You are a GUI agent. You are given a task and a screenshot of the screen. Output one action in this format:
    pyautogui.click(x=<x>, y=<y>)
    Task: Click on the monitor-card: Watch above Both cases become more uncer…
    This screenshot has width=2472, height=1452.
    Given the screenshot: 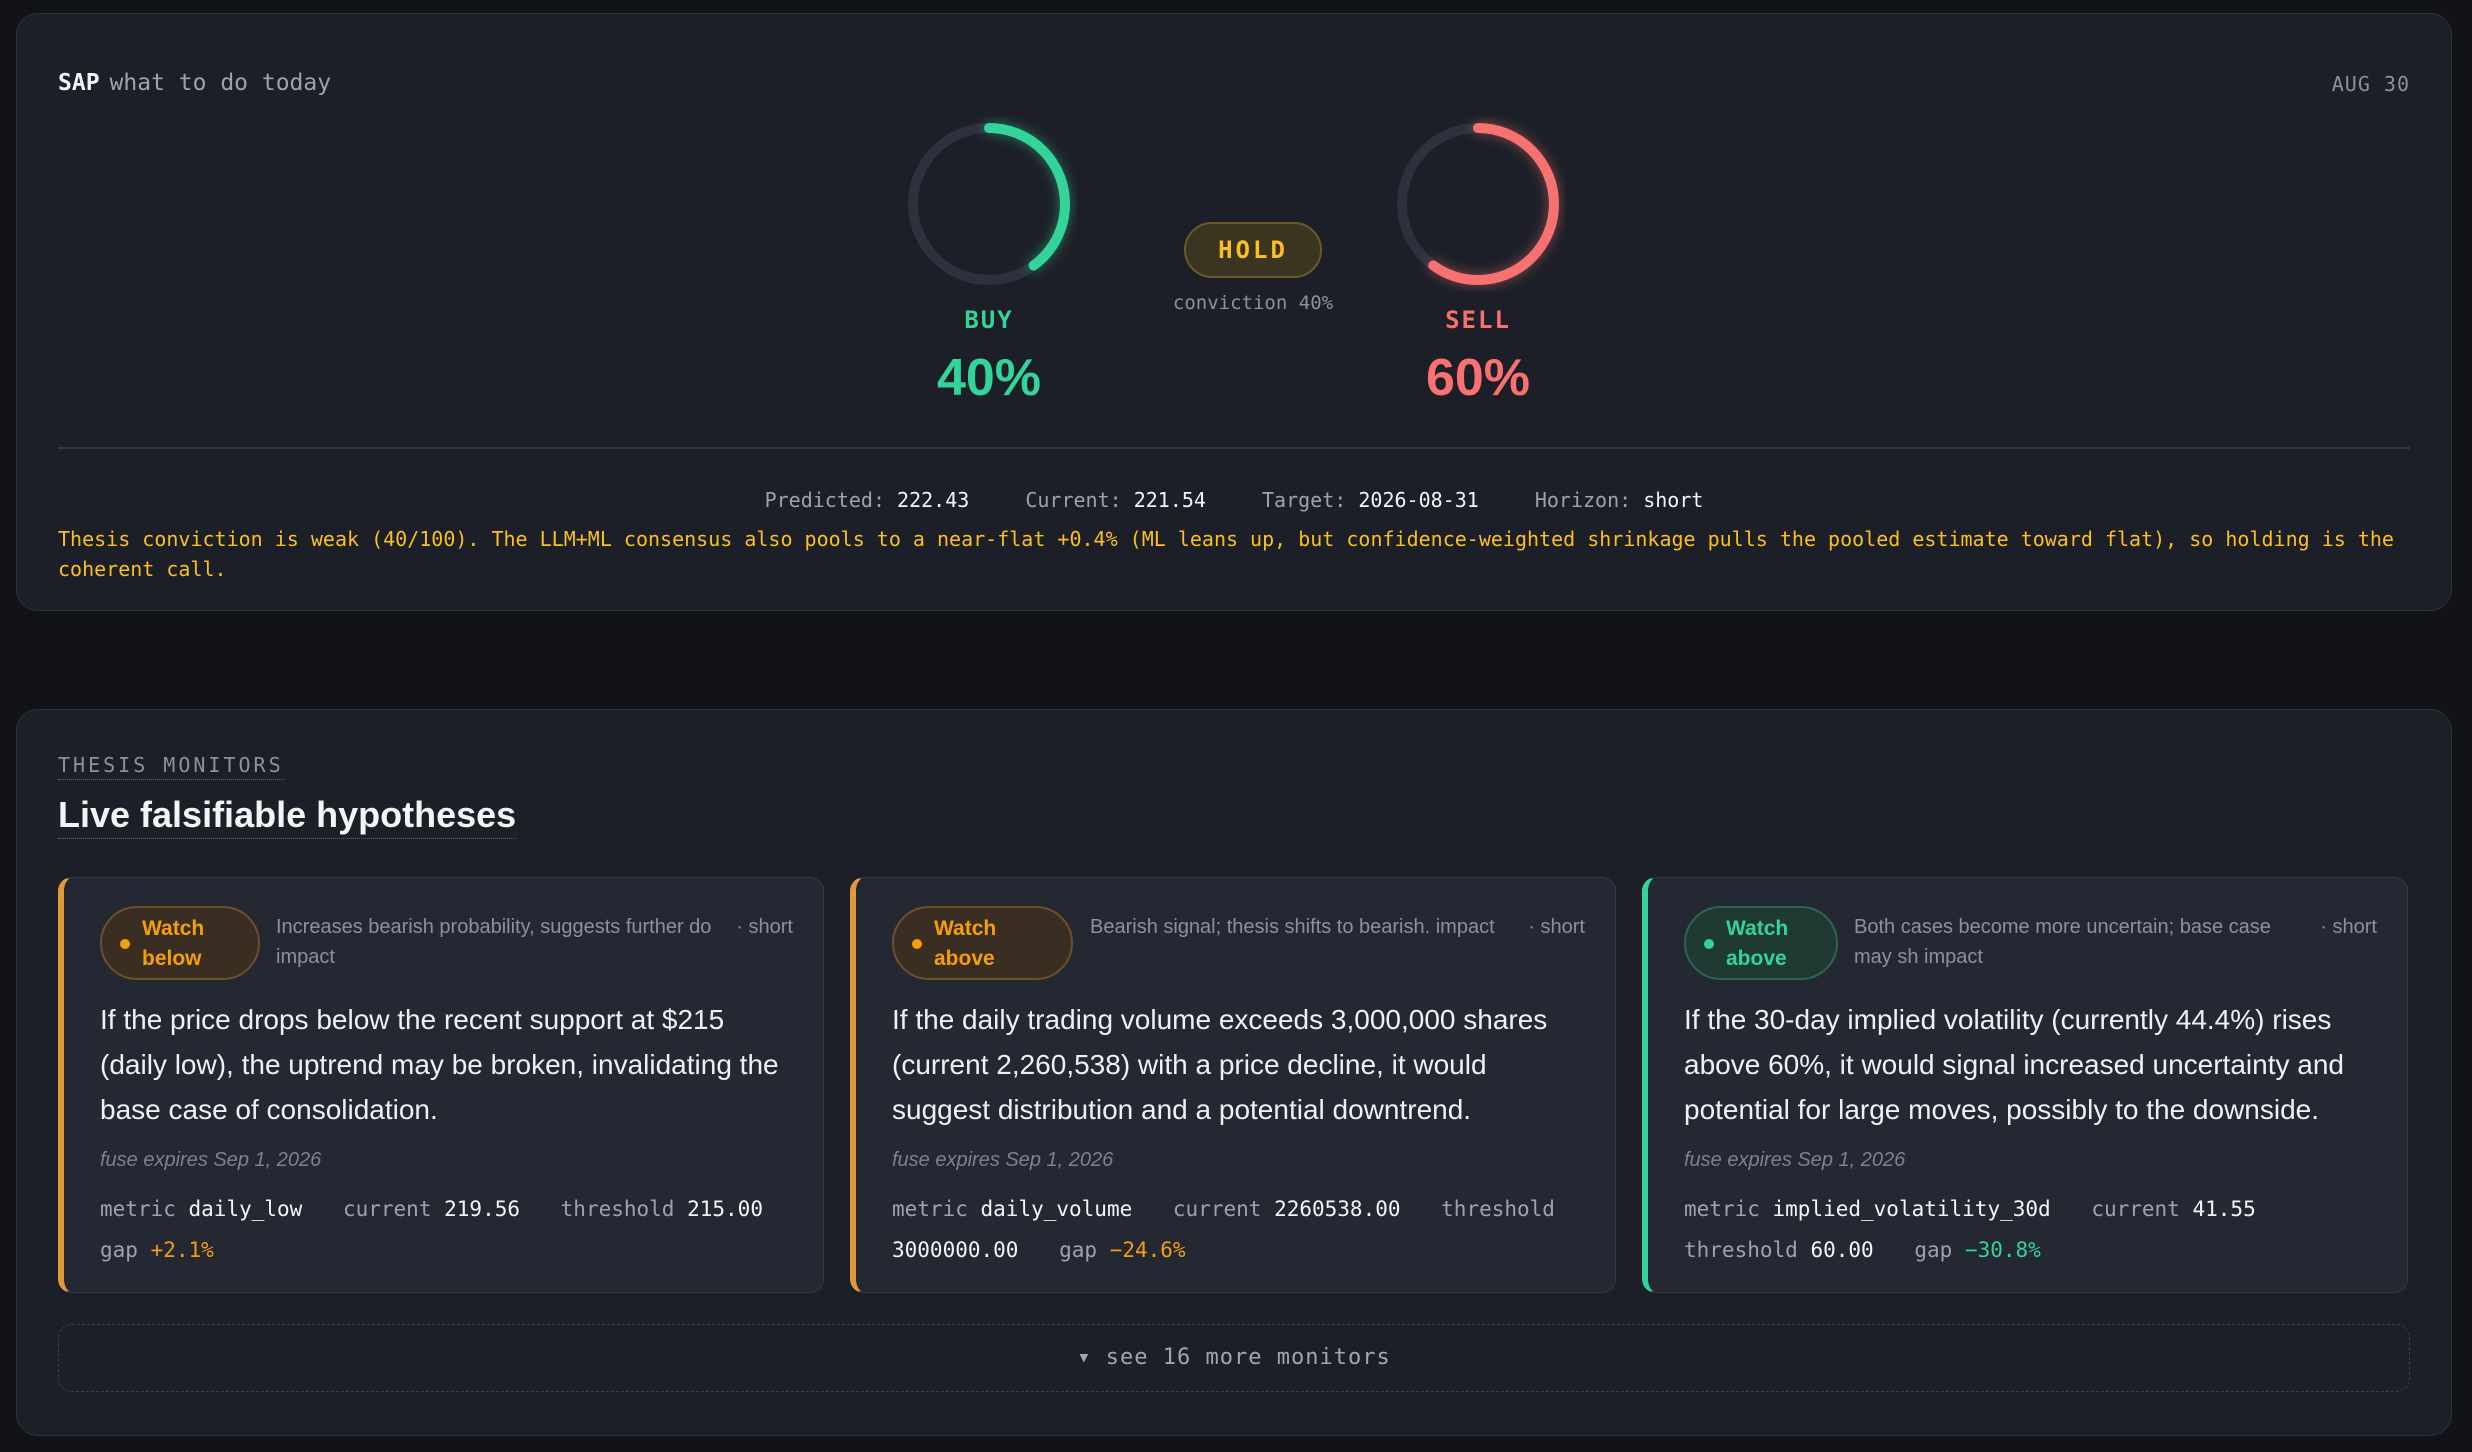 What is the action you would take?
    pyautogui.click(x=2025, y=1085)
    